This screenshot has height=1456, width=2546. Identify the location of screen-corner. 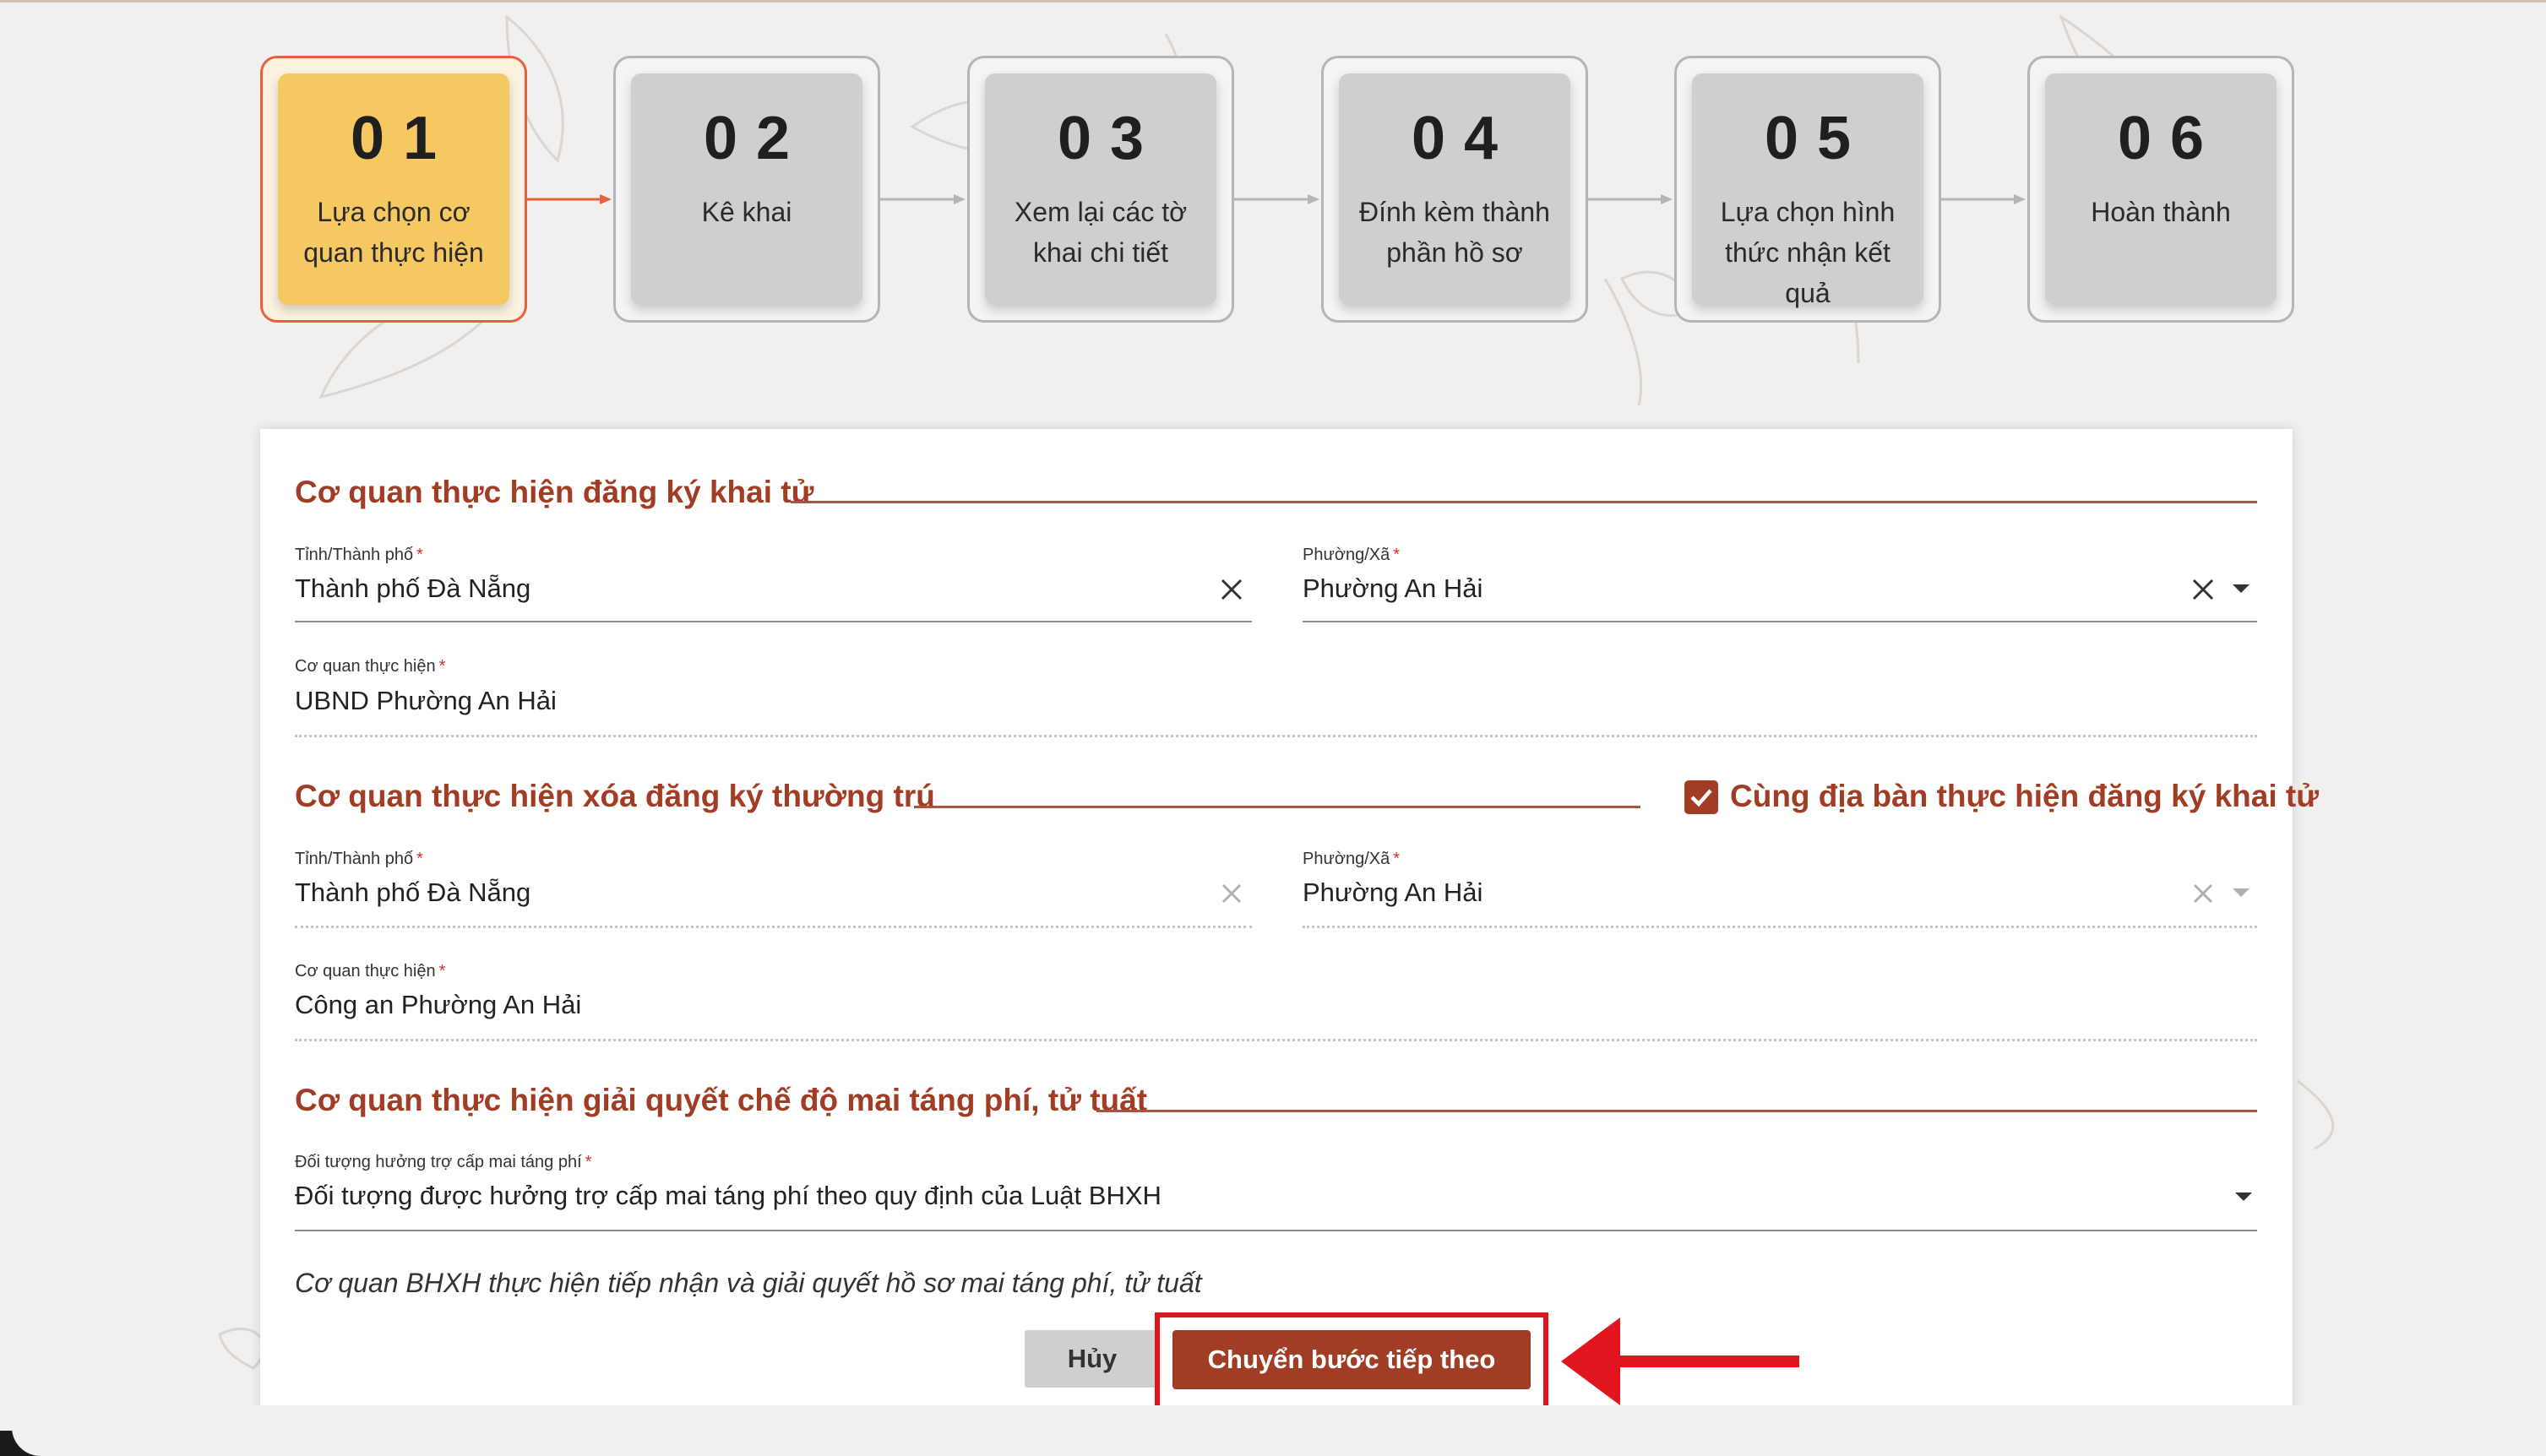
(1273, 1430).